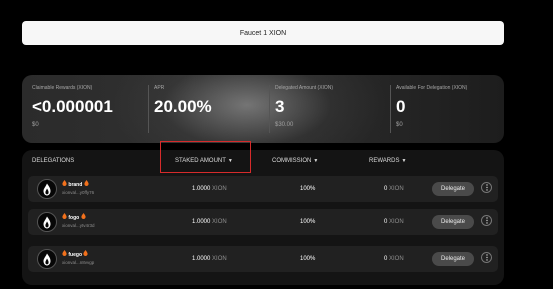 This screenshot has height=289, width=553. Describe the element at coordinates (72, 106) in the screenshot. I see `stat-value: <0.000001` at that location.